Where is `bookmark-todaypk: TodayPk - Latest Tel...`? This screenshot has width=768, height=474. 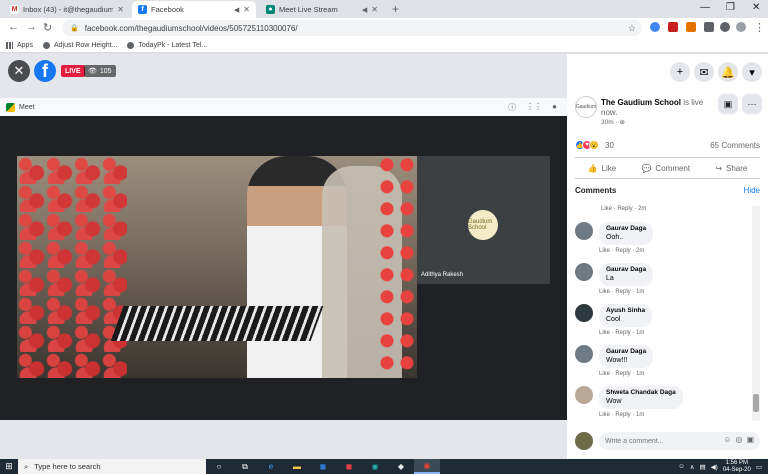
bookmark-todaypk: TodayPk - Latest Tel... is located at coordinates (167, 45).